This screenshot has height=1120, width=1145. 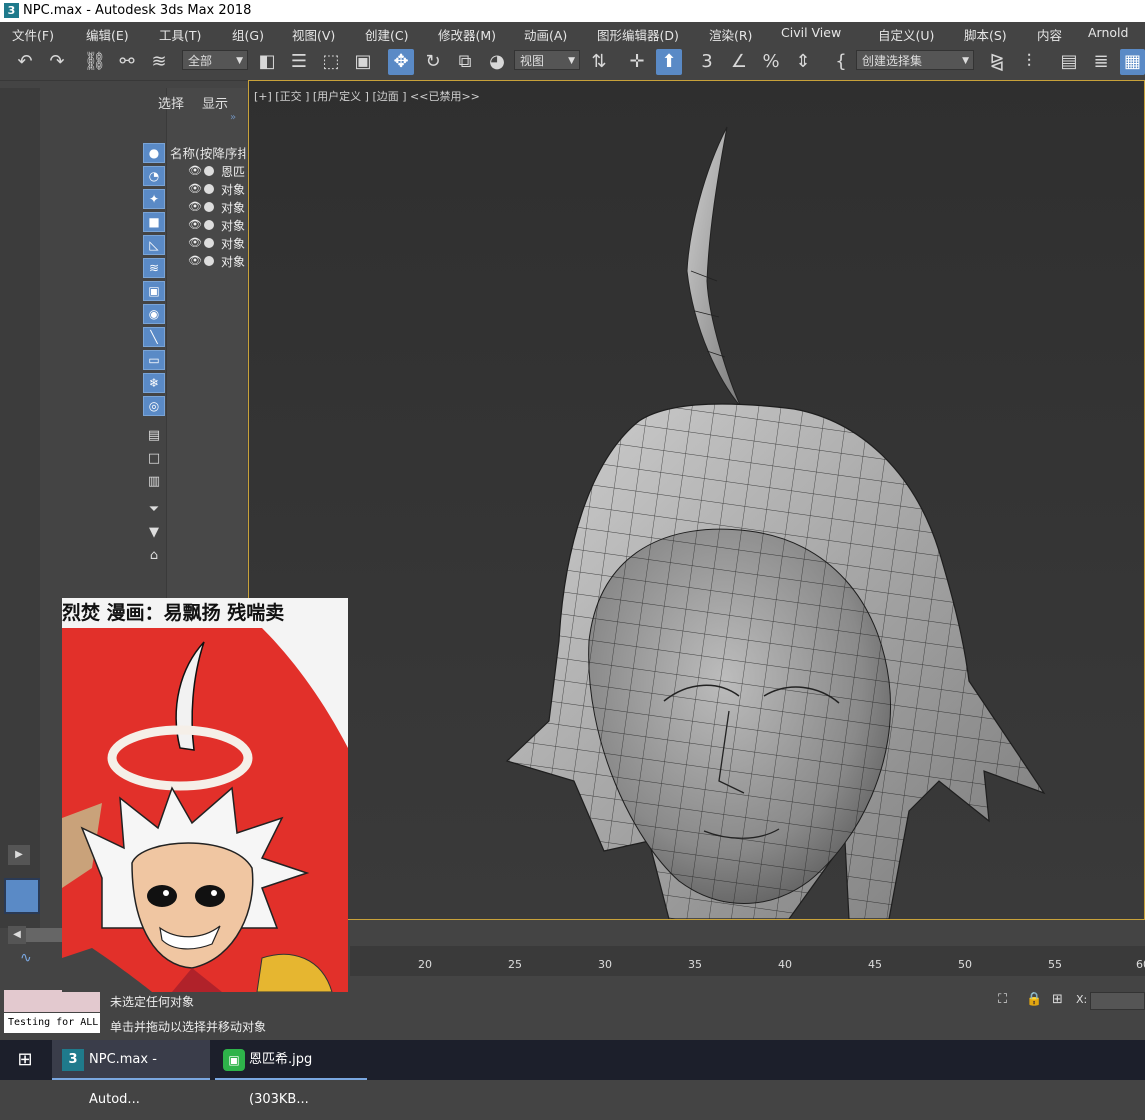 What do you see at coordinates (154, 360) in the screenshot?
I see `display-containers-icon: ▭` at bounding box center [154, 360].